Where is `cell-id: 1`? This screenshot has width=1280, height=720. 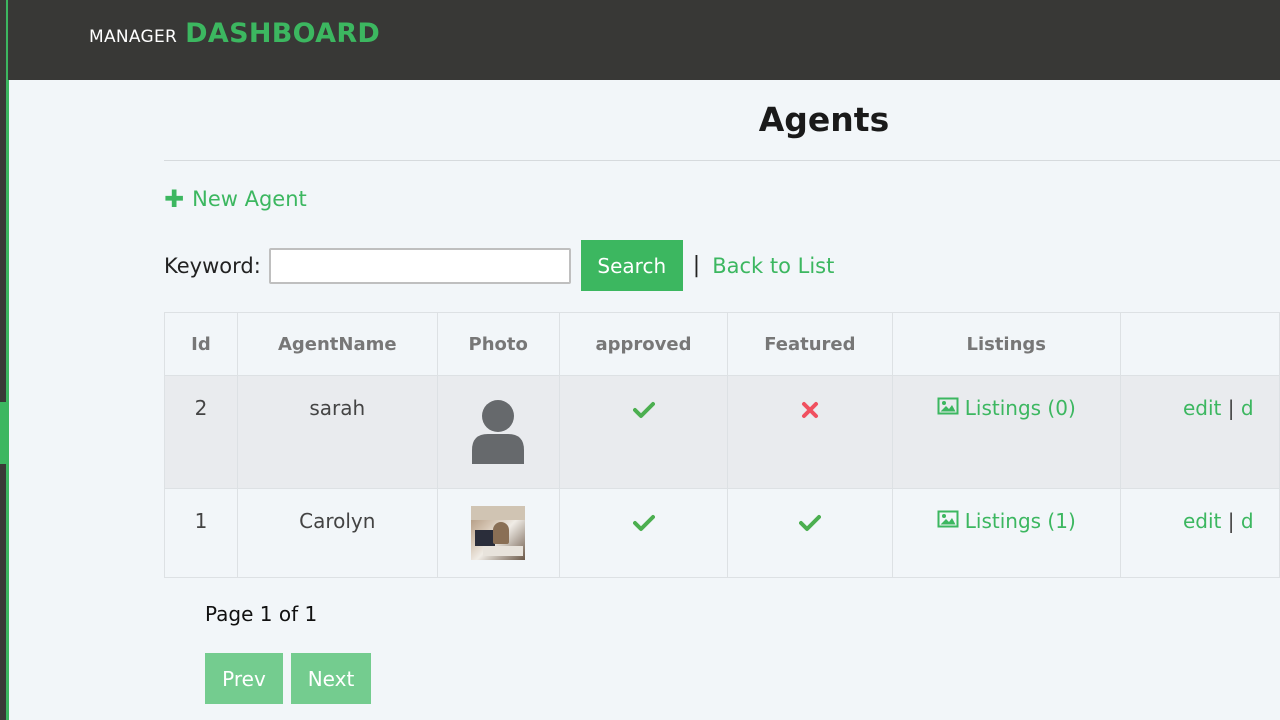 cell-id: 1 is located at coordinates (201, 533).